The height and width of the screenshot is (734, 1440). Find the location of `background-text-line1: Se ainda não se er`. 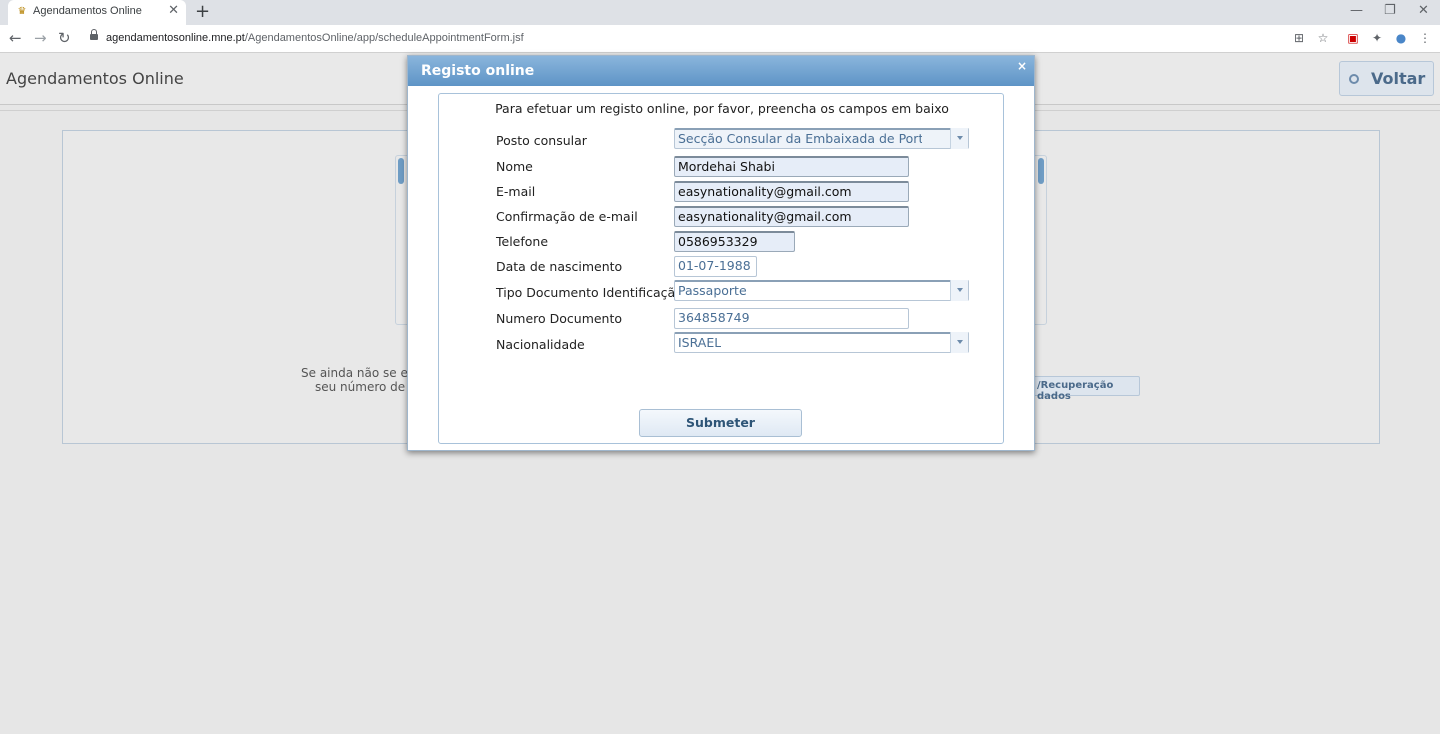

background-text-line1: Se ainda não se er is located at coordinates (357, 373).